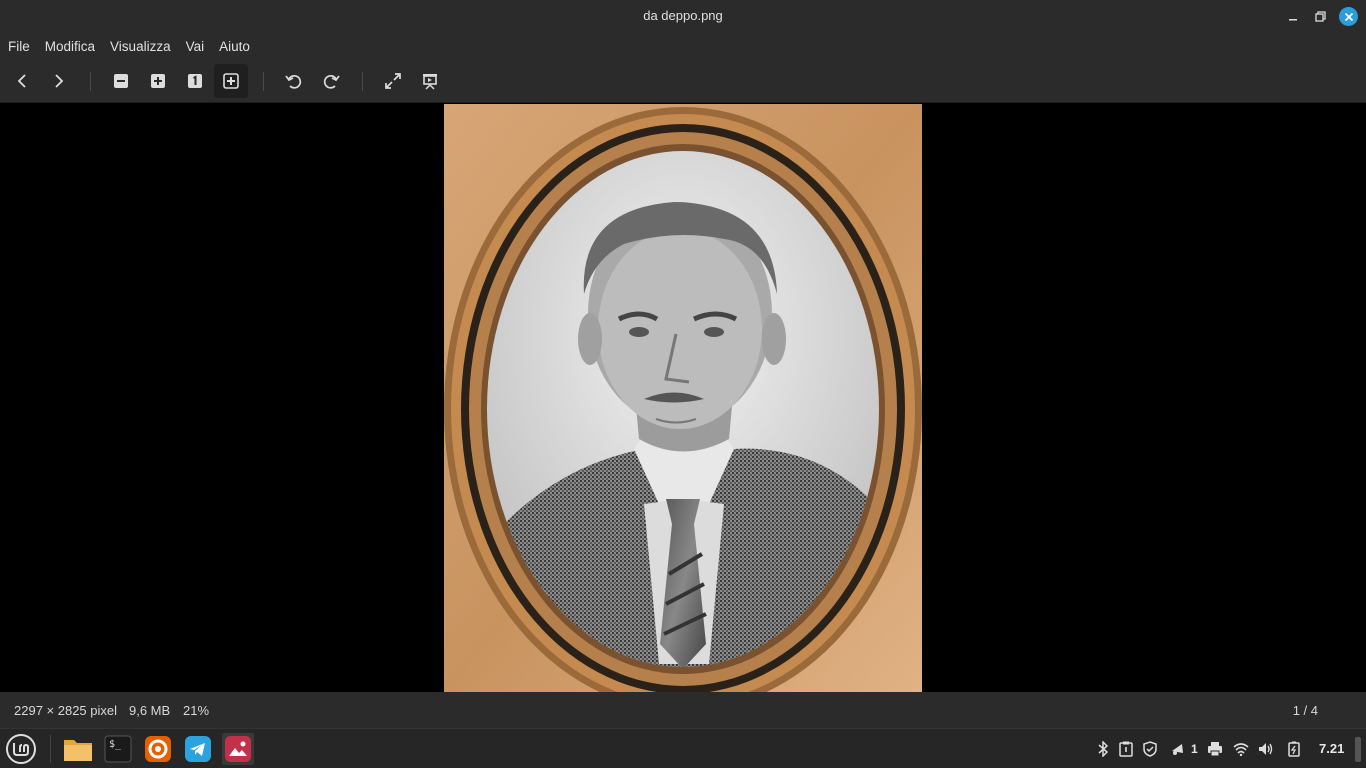 The width and height of the screenshot is (1366, 768). I want to click on close-icon, so click(1348, 16).